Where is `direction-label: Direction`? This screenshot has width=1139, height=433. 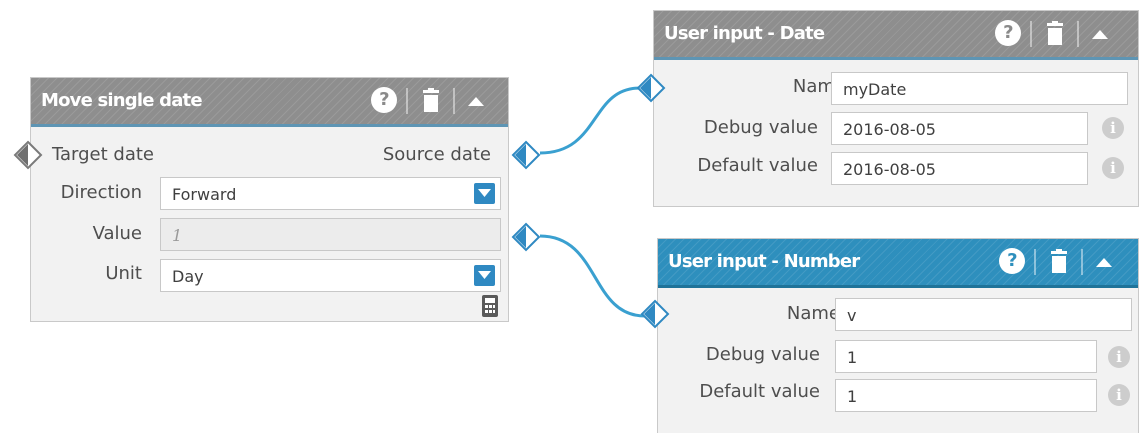
direction-label: Direction is located at coordinates (101, 192).